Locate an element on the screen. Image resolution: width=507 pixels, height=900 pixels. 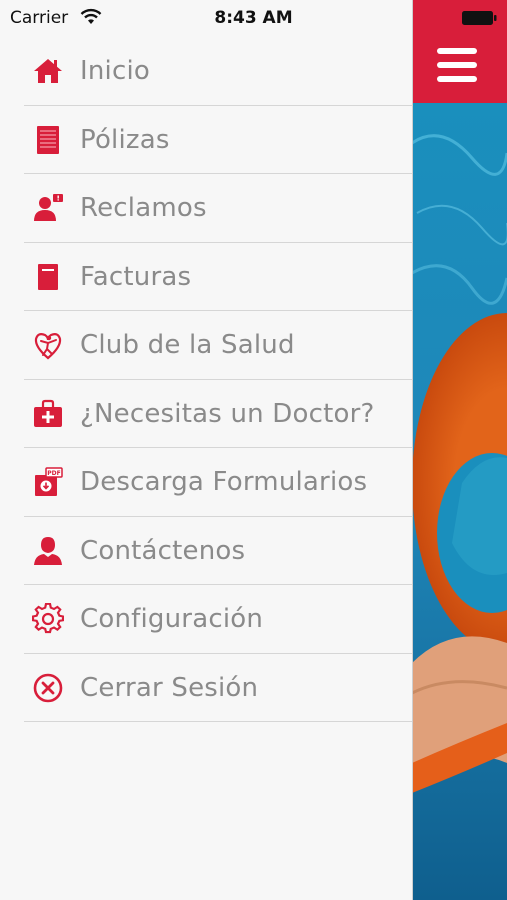
menu-item-reclamos: Reclamos is located at coordinates (206, 208).